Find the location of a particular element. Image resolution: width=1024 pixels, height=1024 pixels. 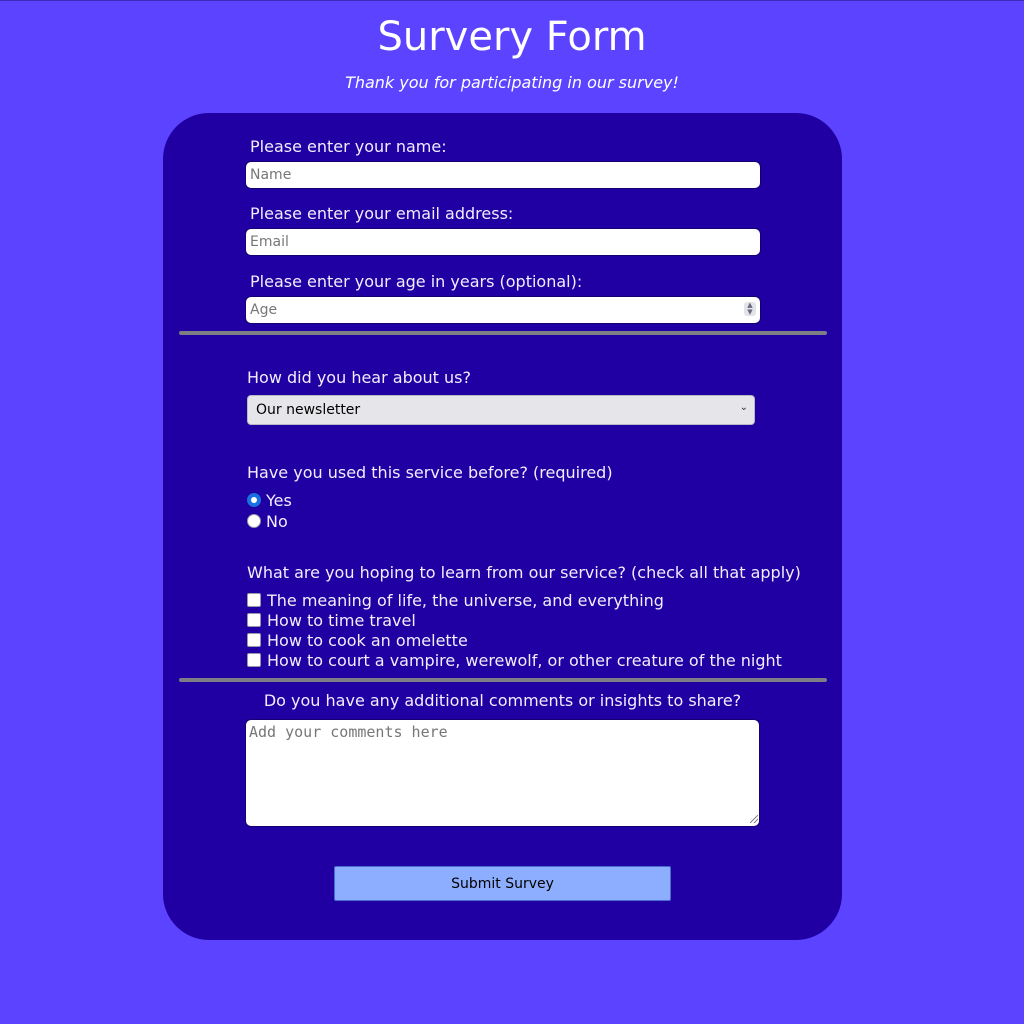

age-field: ▲▼ is located at coordinates (503, 310).